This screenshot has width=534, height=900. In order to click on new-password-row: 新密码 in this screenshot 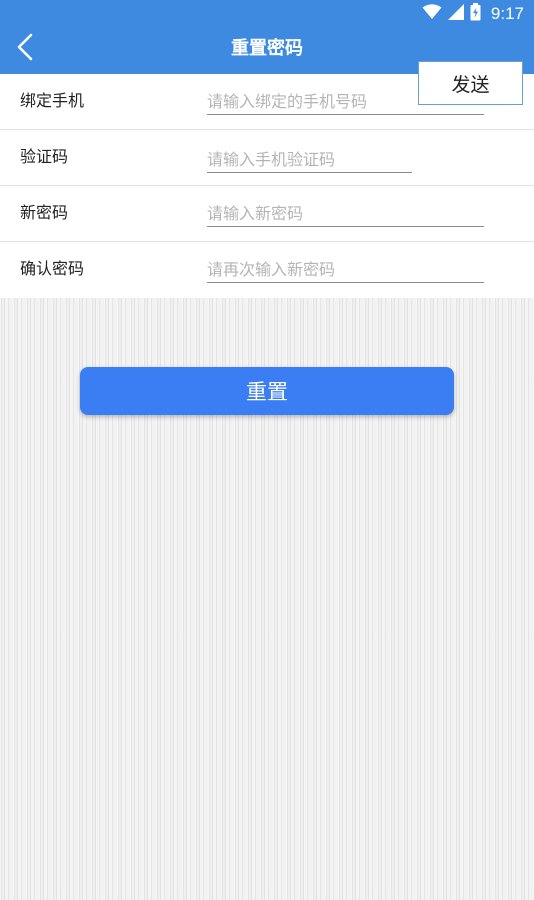, I will do `click(267, 214)`.